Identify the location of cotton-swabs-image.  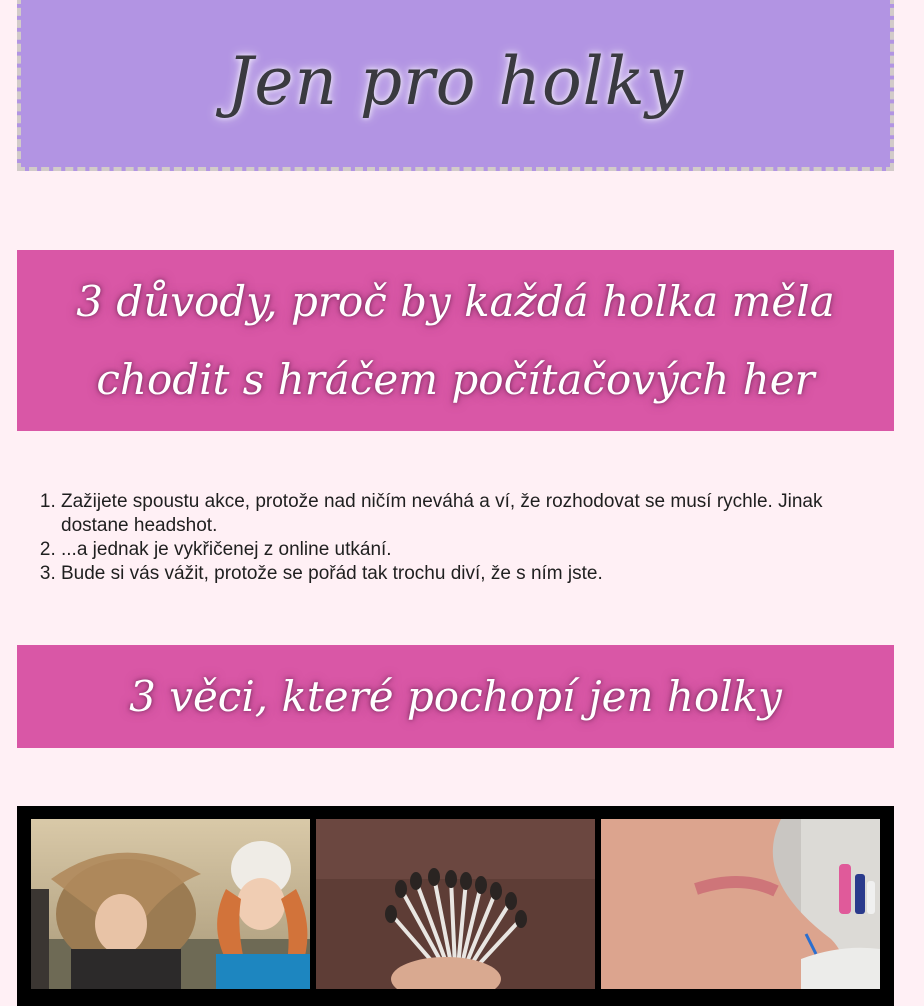
(455, 904).